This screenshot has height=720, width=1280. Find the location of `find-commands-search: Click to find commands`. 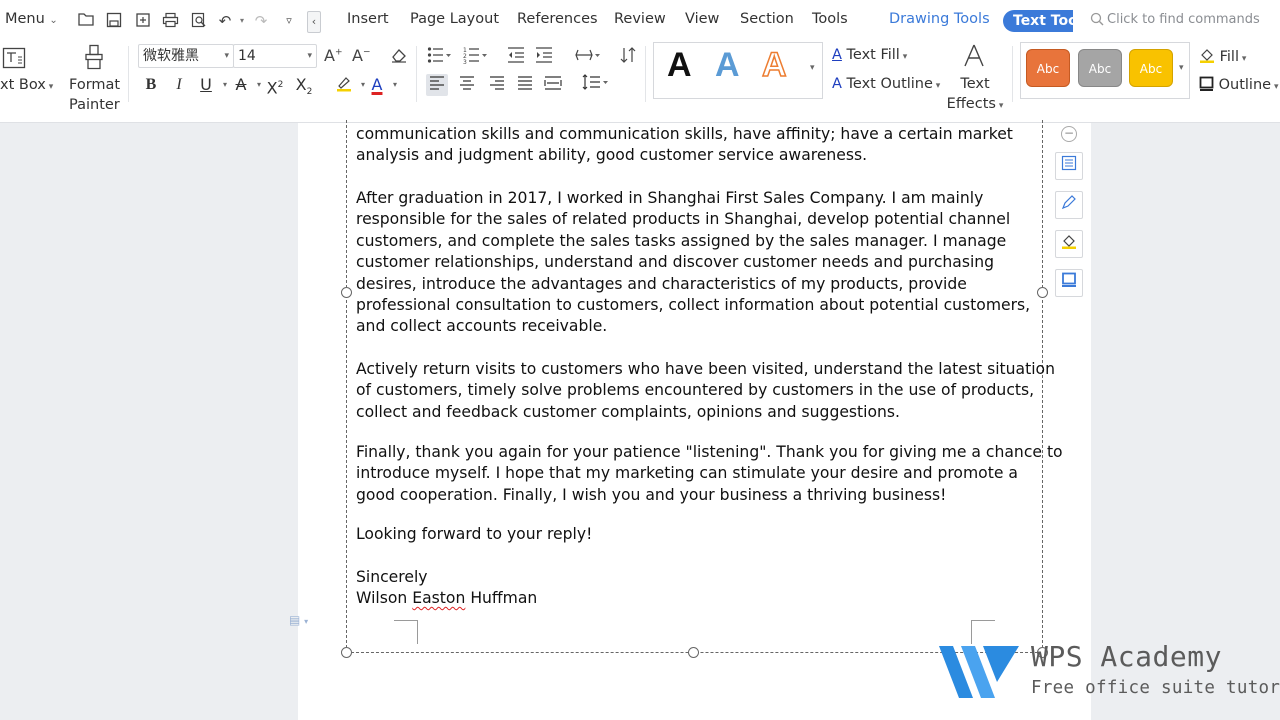

find-commands-search: Click to find commands is located at coordinates (1175, 19).